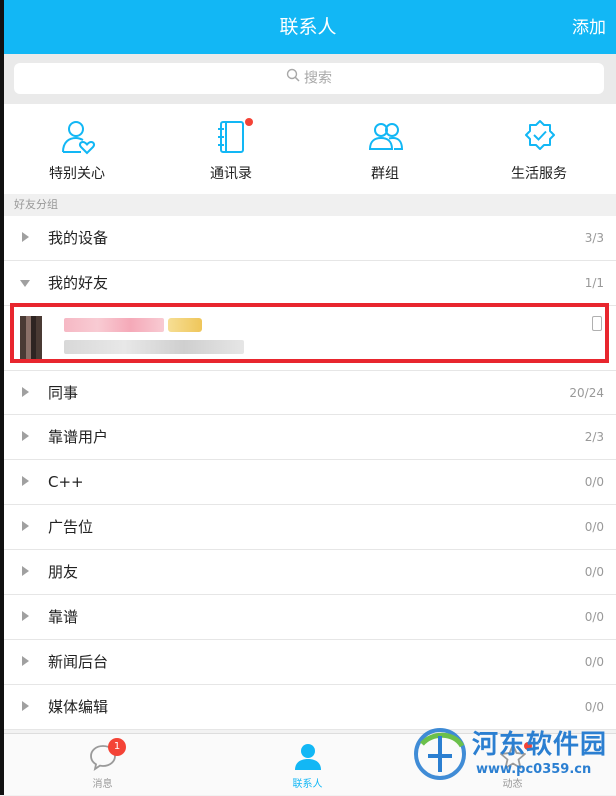 The height and width of the screenshot is (796, 616). I want to click on watermark-title: 河东软件园, so click(540, 745).